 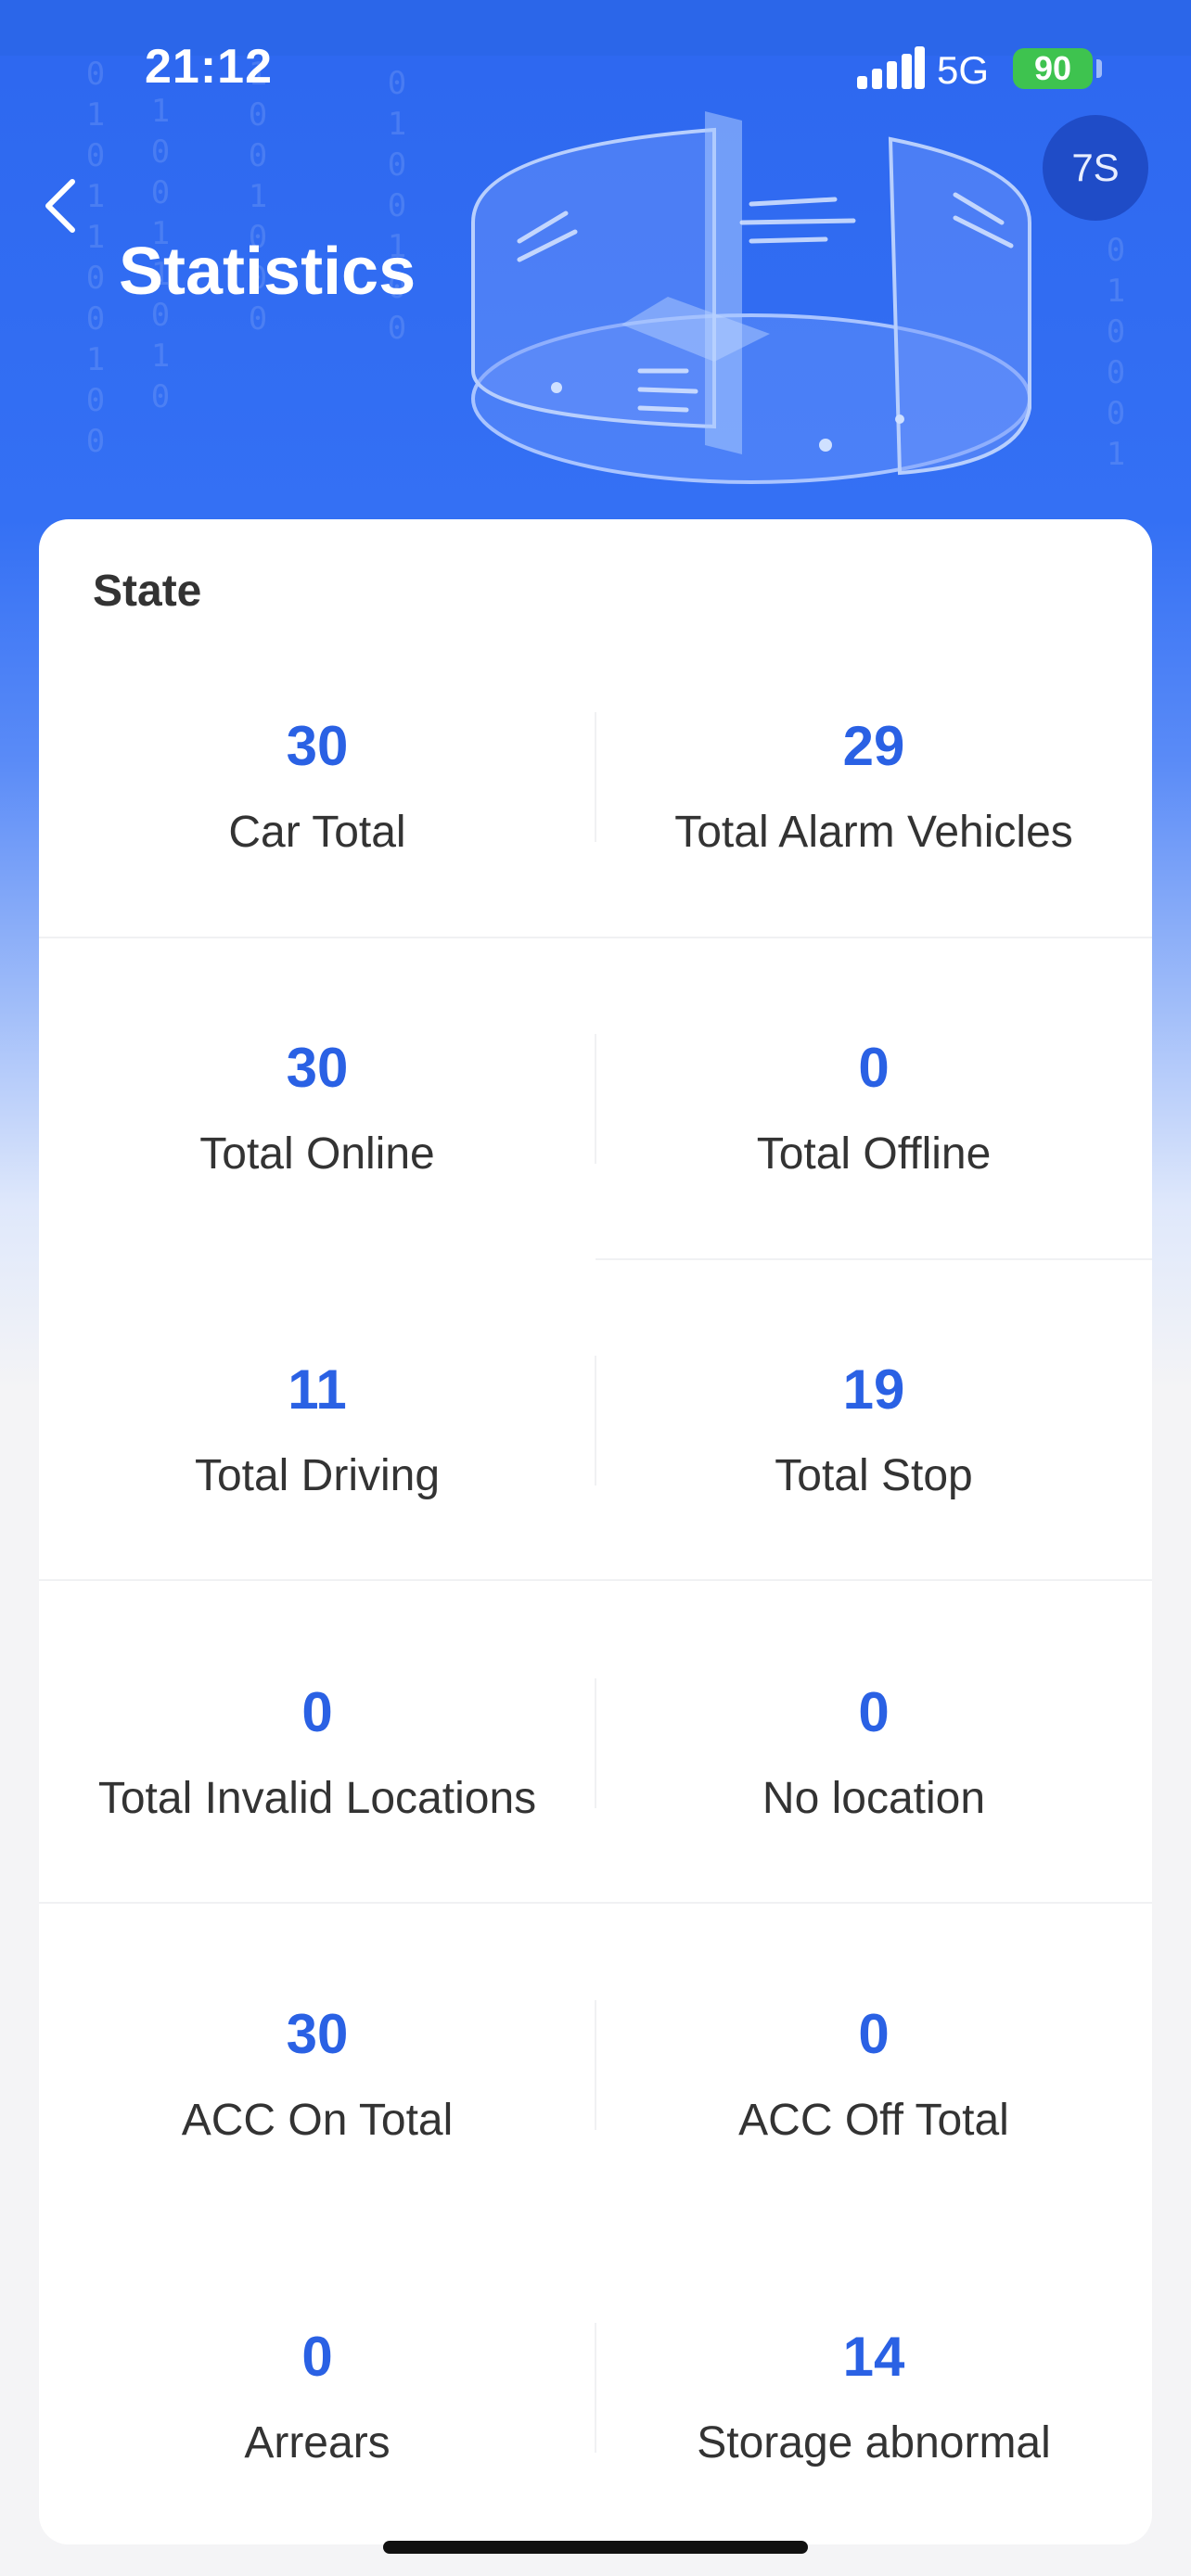 What do you see at coordinates (1095, 168) in the screenshot?
I see `avatar: 7S` at bounding box center [1095, 168].